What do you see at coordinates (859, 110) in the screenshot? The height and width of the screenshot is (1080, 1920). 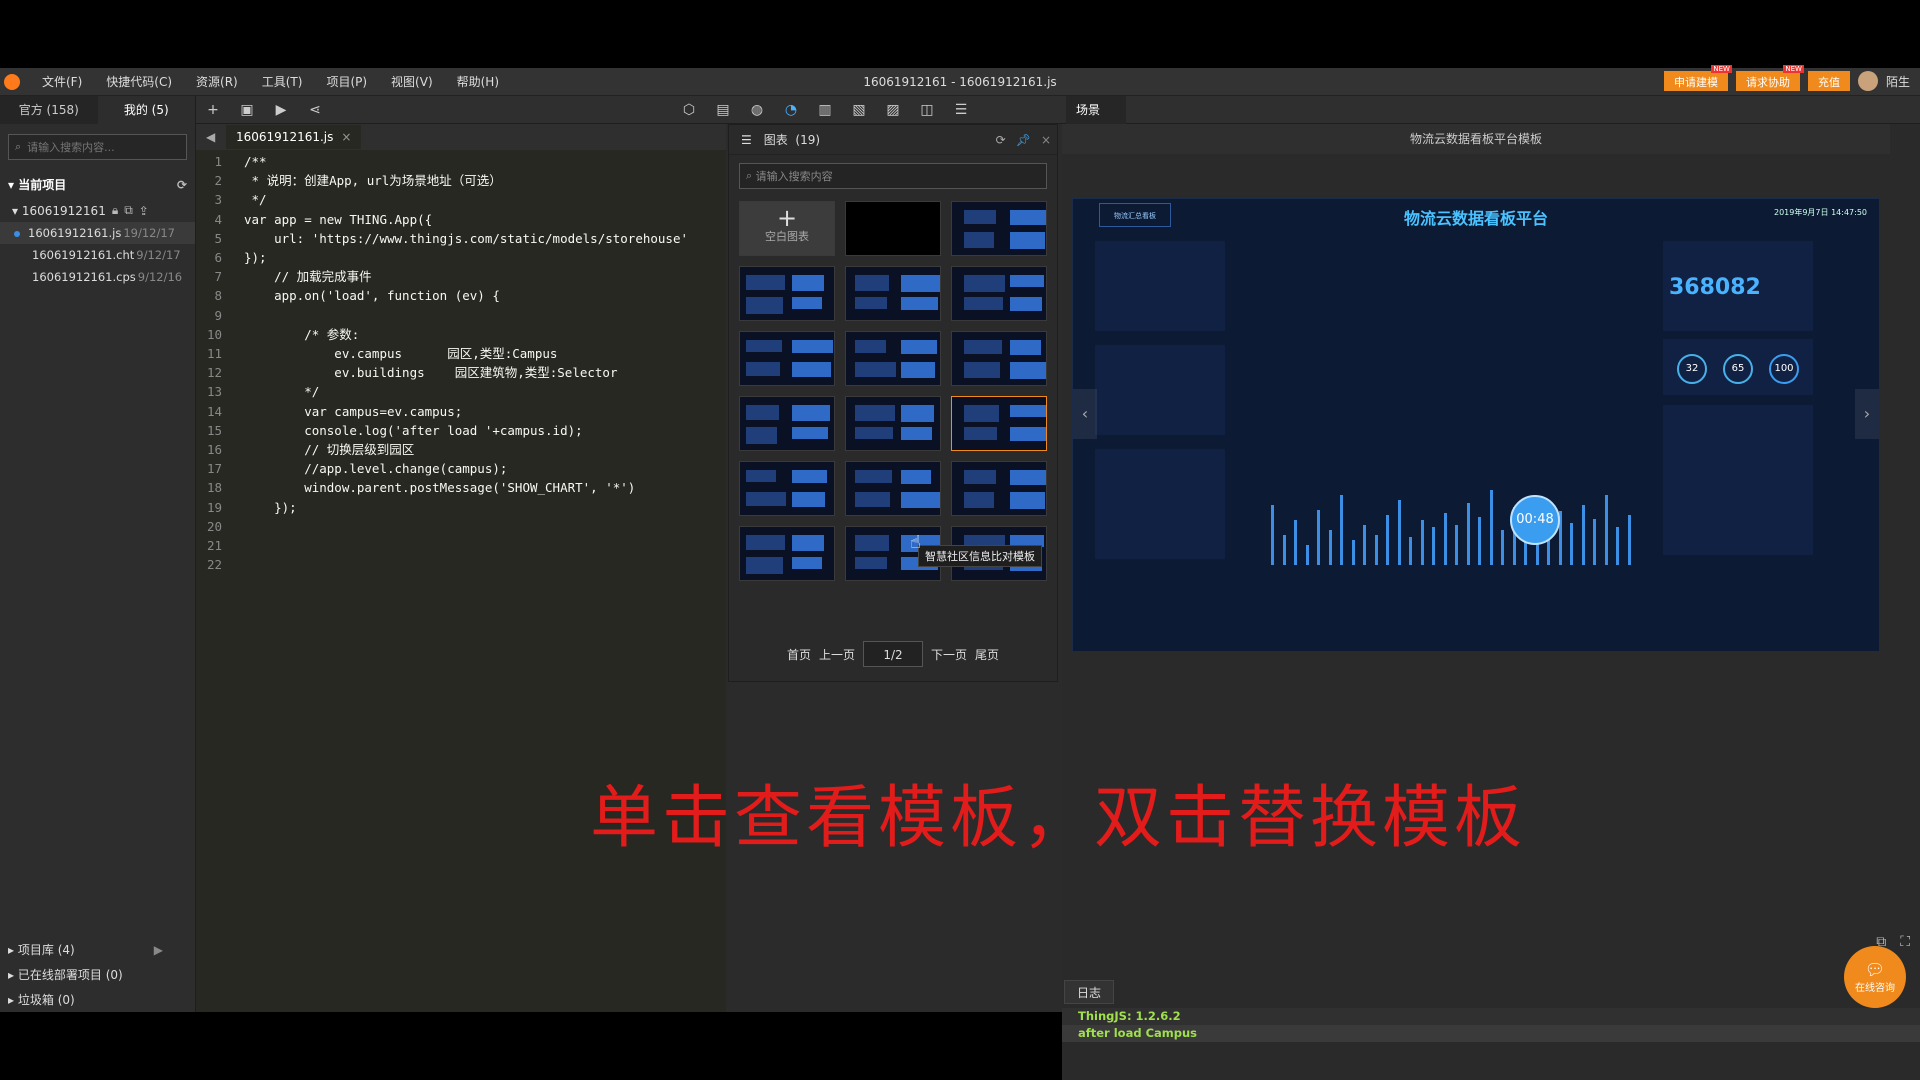 I see `image-icon: ▧` at bounding box center [859, 110].